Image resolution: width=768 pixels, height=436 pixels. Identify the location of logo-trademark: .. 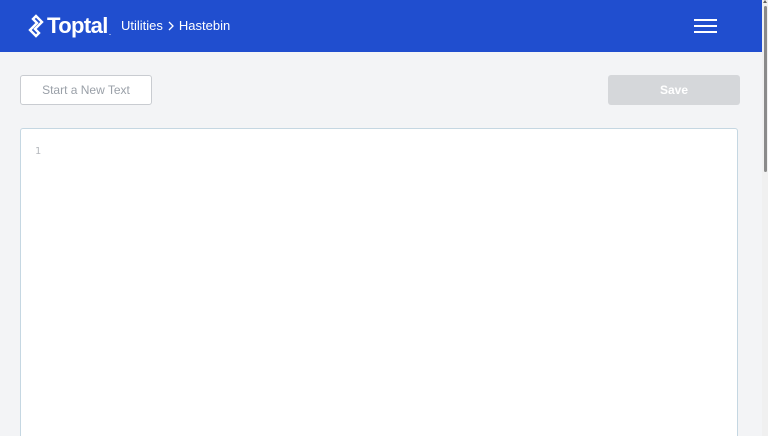
(110, 32).